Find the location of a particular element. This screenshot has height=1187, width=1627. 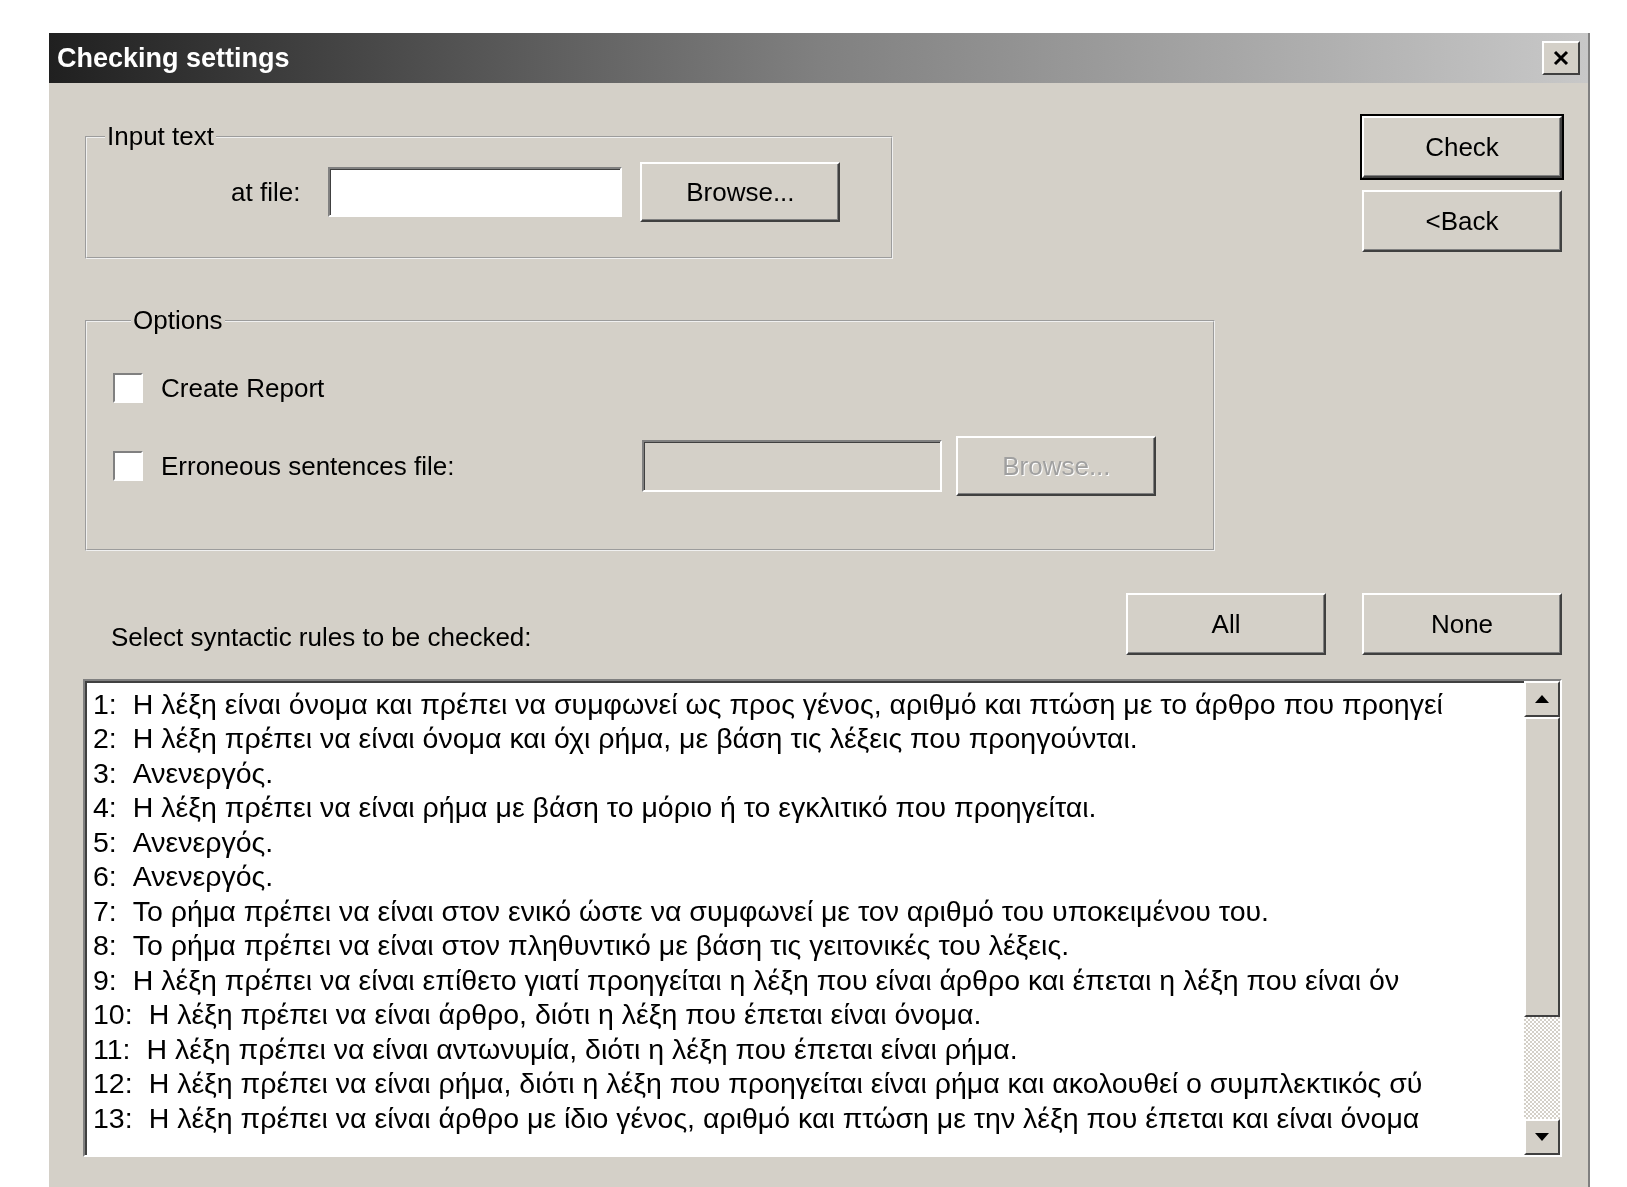

rule-text: Η λέξη πρέπει να είναι αντωνυμία, διότι η λέξη που έπεται είναι ρήμα. is located at coordinates (582, 1049).